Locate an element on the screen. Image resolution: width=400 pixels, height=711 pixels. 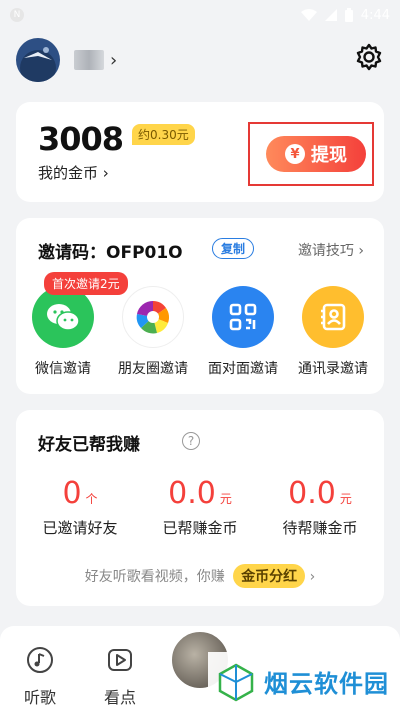
dividend-pill: 金币分红 is located at coordinates (269, 576).